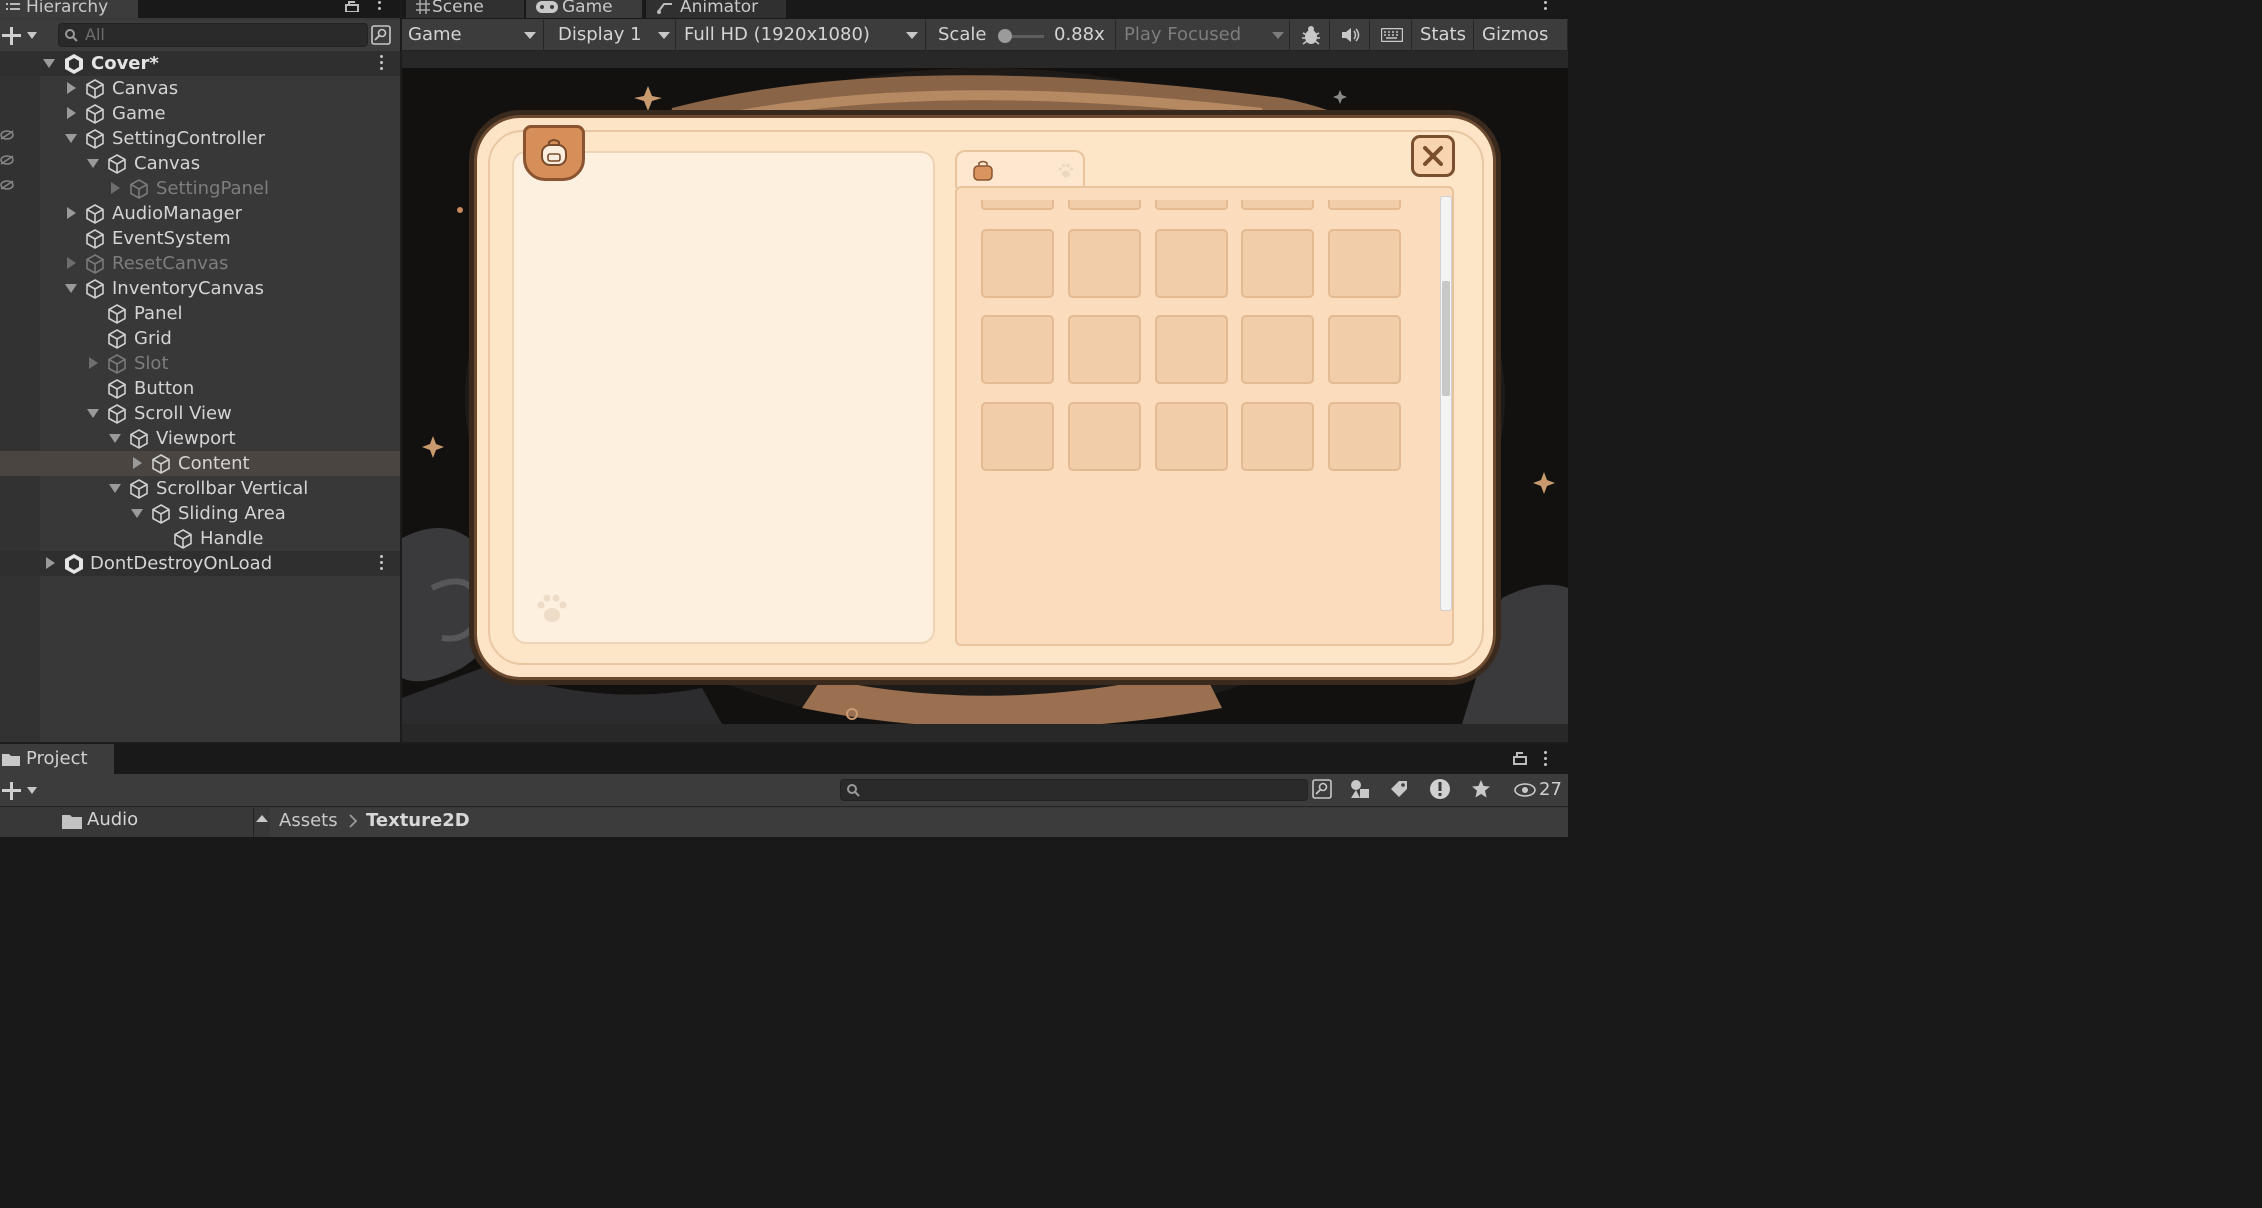 This screenshot has height=1208, width=2262. Describe the element at coordinates (200, 413) in the screenshot. I see `hierarchy-item-scrollview: Scroll View` at that location.